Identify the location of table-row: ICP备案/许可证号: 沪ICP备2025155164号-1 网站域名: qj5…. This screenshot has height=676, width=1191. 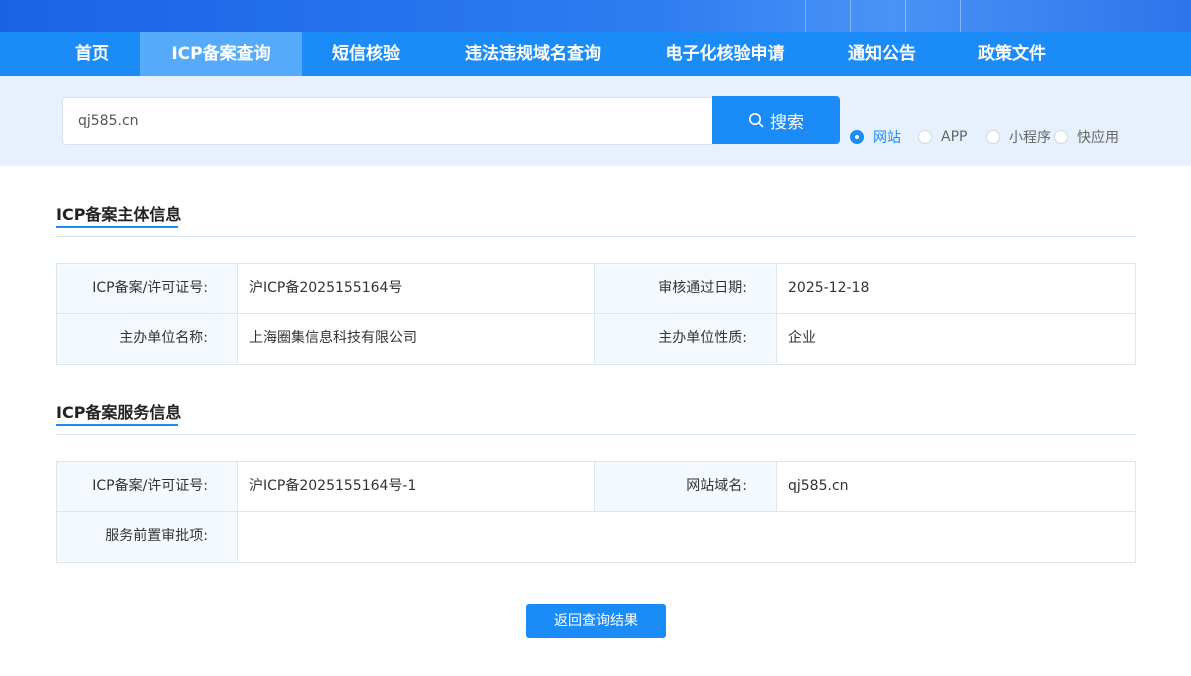
(596, 487).